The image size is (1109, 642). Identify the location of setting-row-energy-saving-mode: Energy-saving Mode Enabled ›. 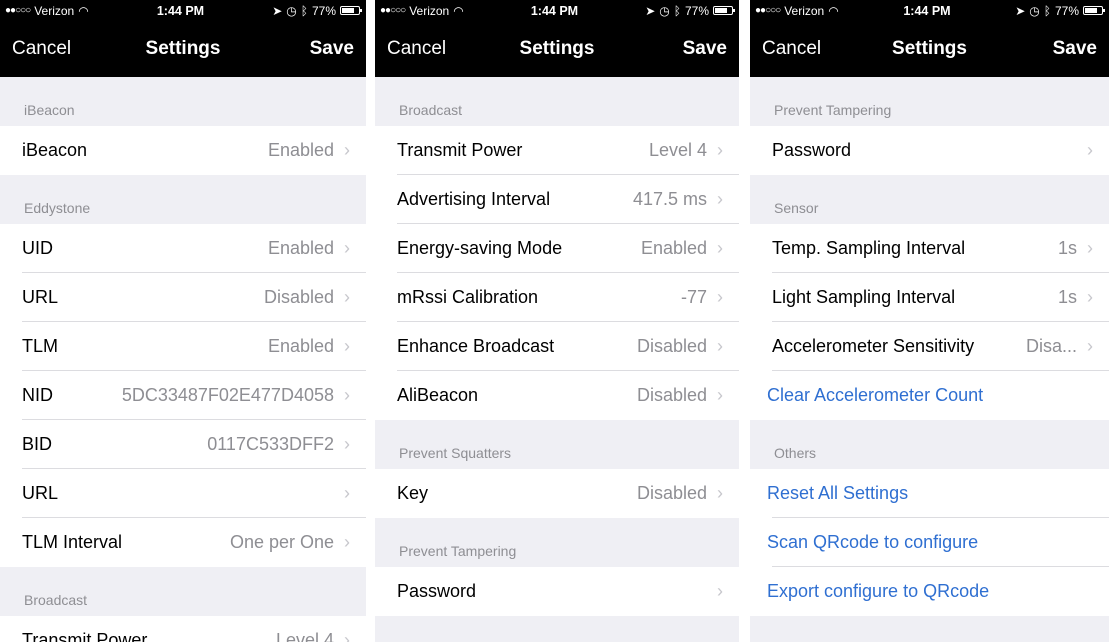
(557, 248).